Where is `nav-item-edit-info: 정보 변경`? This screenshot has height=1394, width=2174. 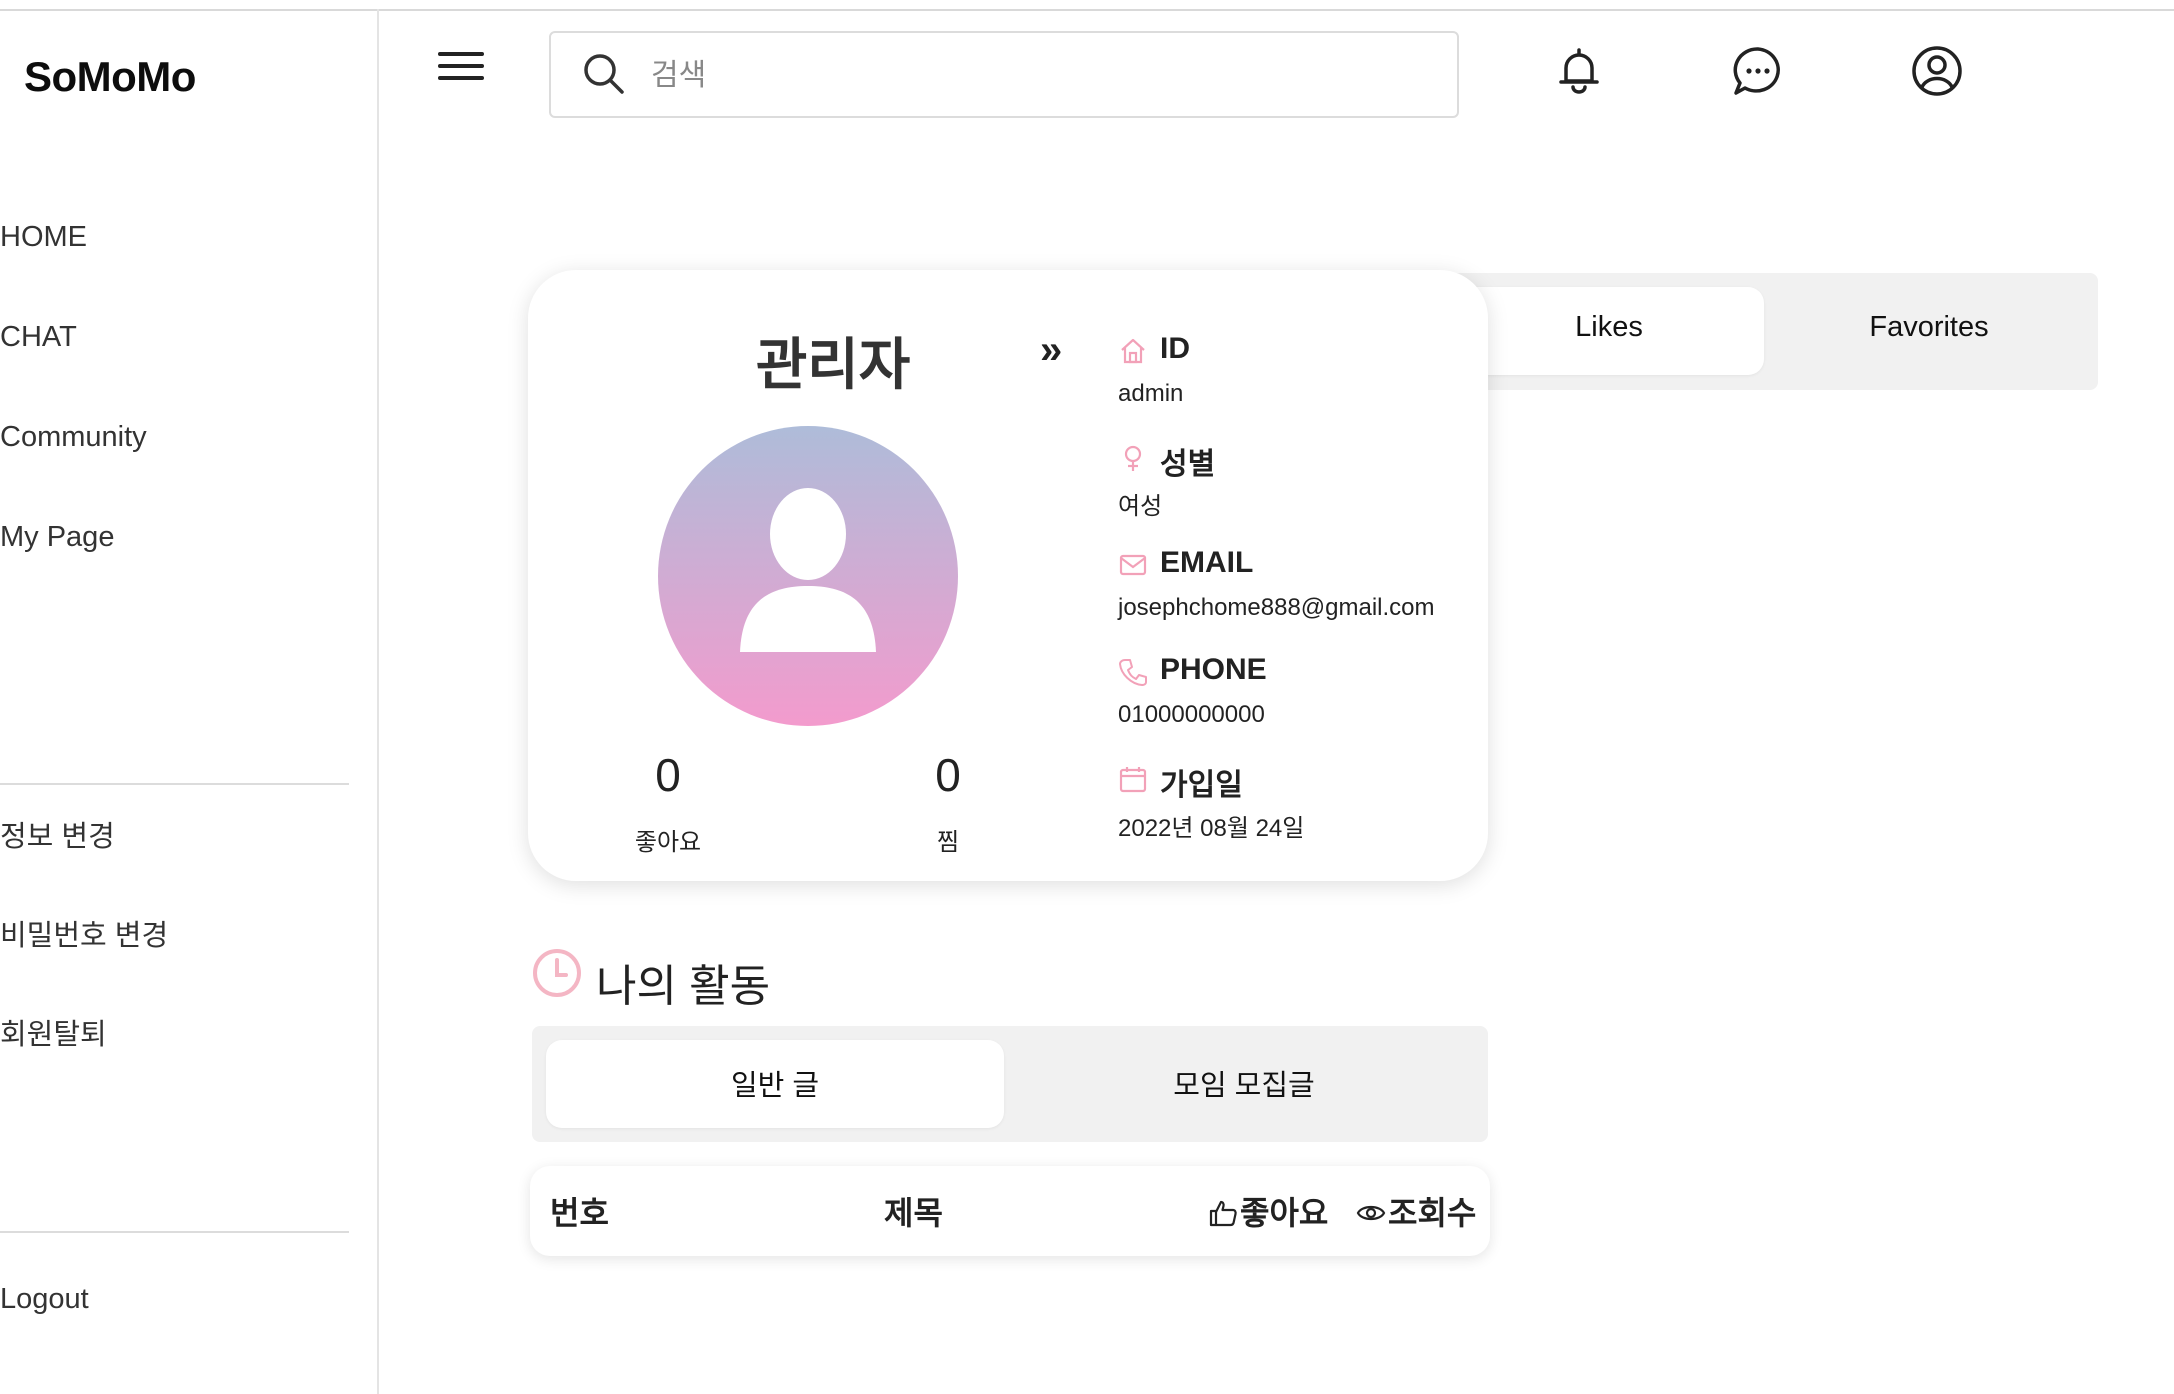 nav-item-edit-info: 정보 변경 is located at coordinates (57, 834).